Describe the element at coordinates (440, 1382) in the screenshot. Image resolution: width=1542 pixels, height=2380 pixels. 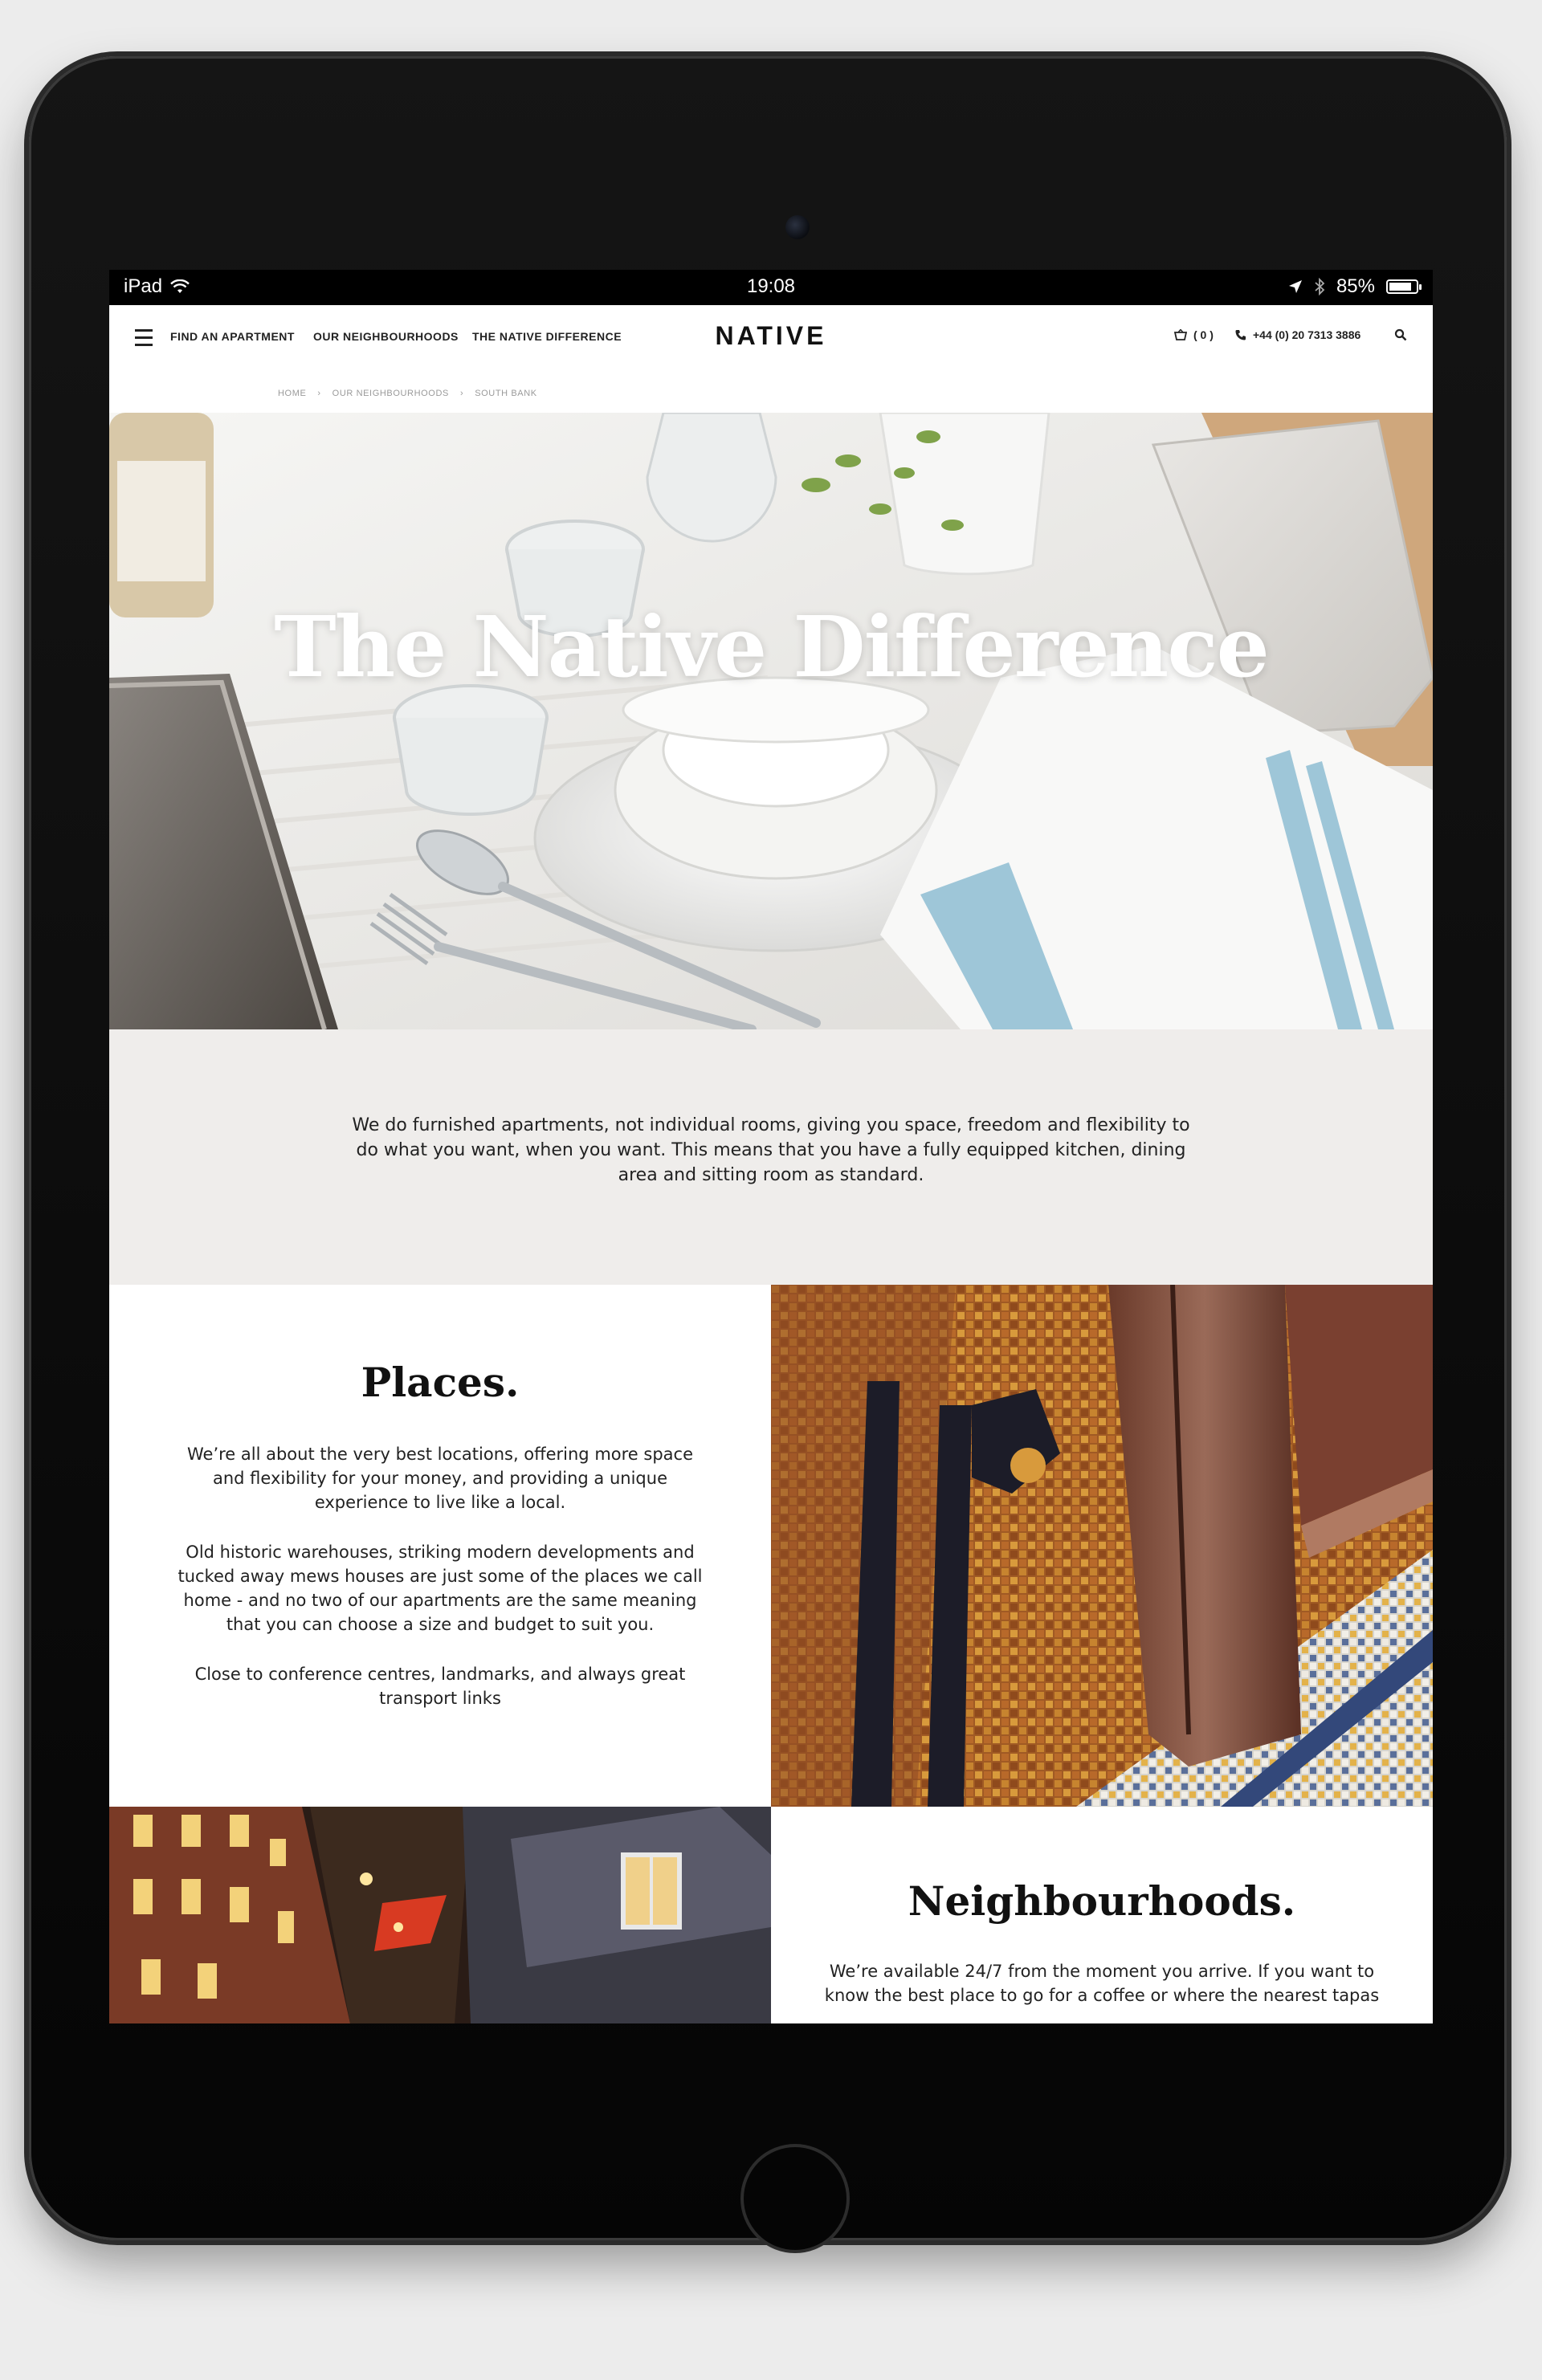
I see `places-heading: Places.` at that location.